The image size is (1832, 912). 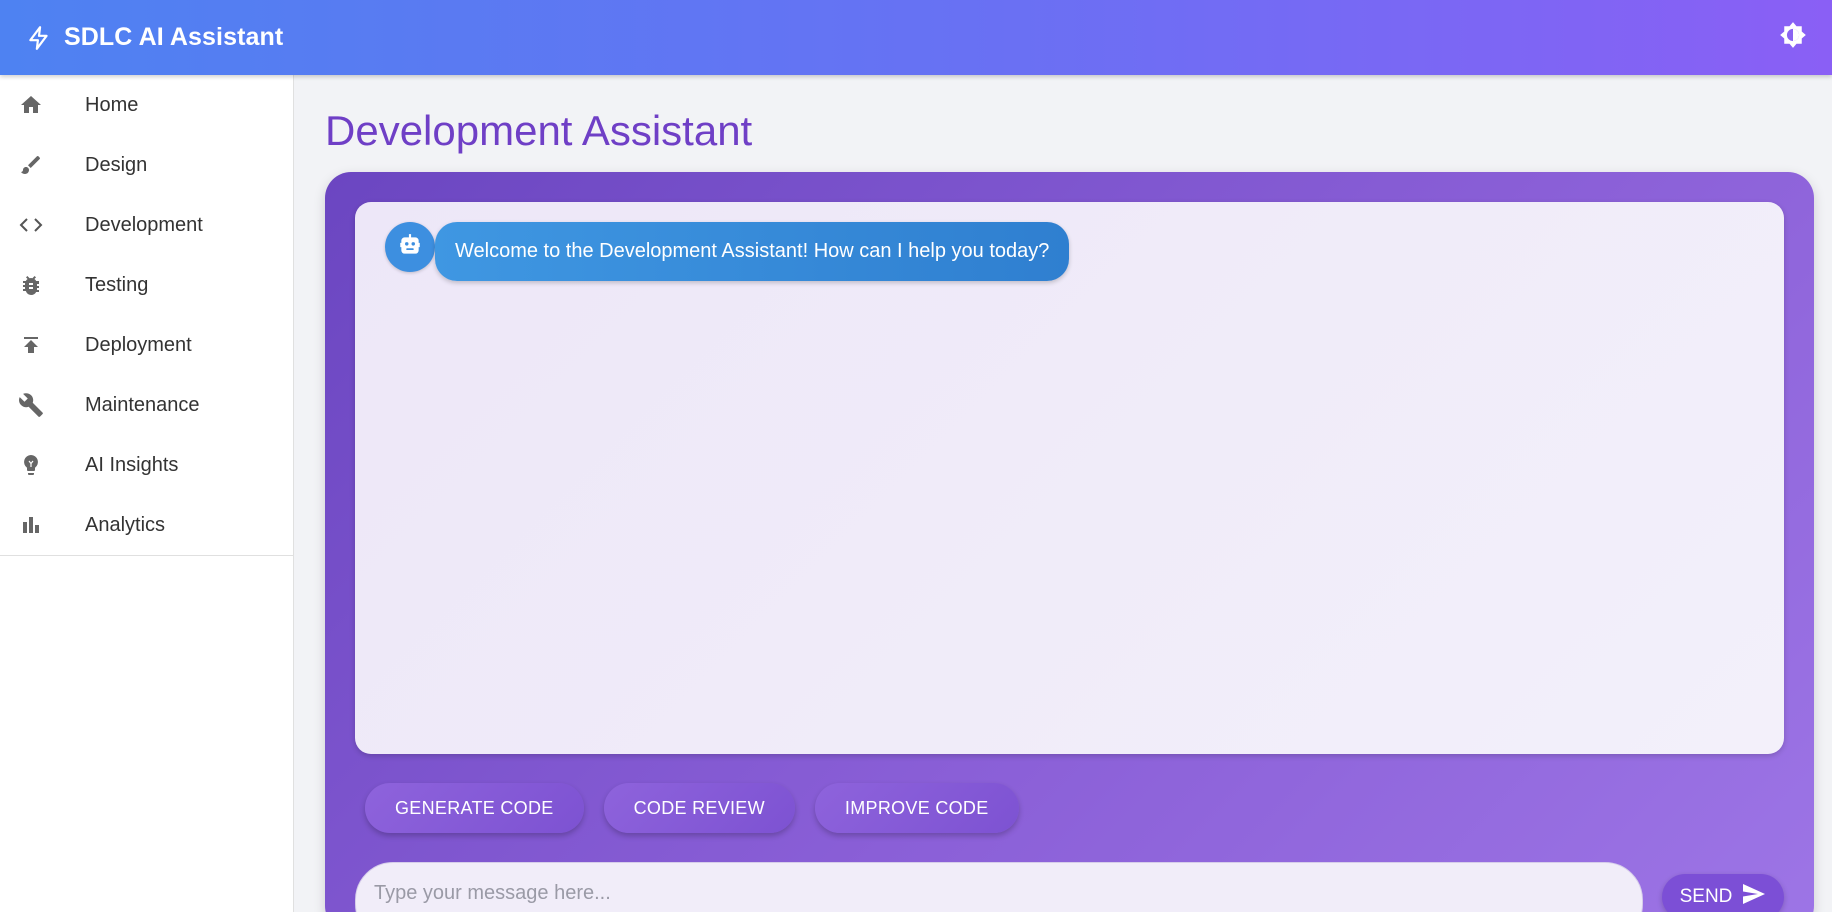 What do you see at coordinates (174, 37) in the screenshot?
I see `app-title: SDLC AI Assistant` at bounding box center [174, 37].